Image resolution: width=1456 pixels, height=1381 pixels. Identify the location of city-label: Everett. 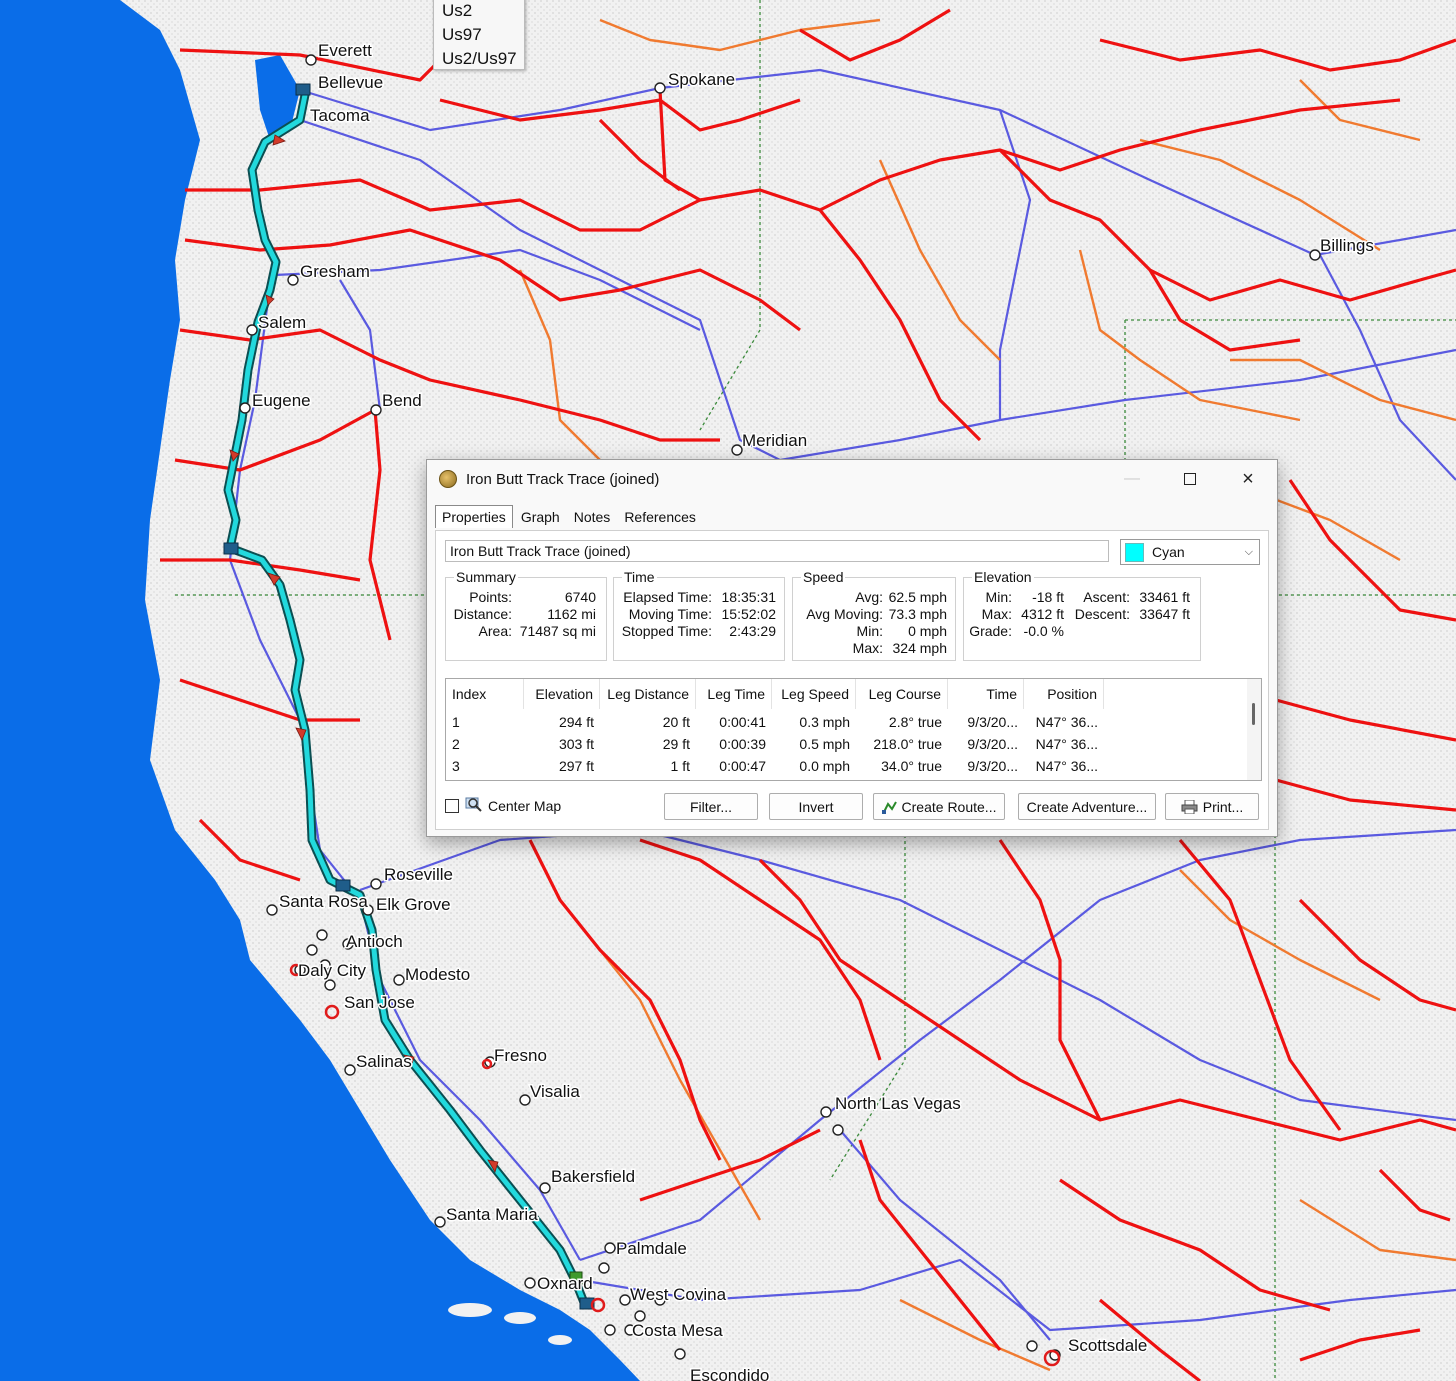
(345, 50).